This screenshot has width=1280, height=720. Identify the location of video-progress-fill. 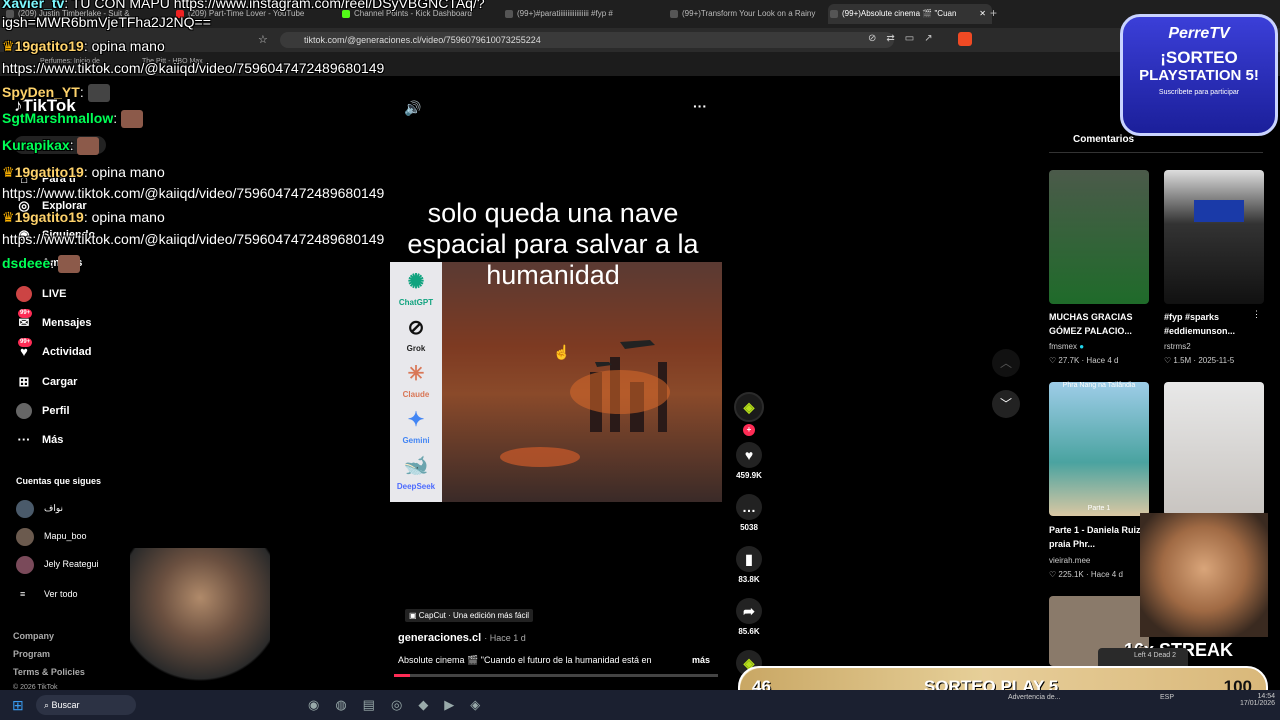
(402, 675).